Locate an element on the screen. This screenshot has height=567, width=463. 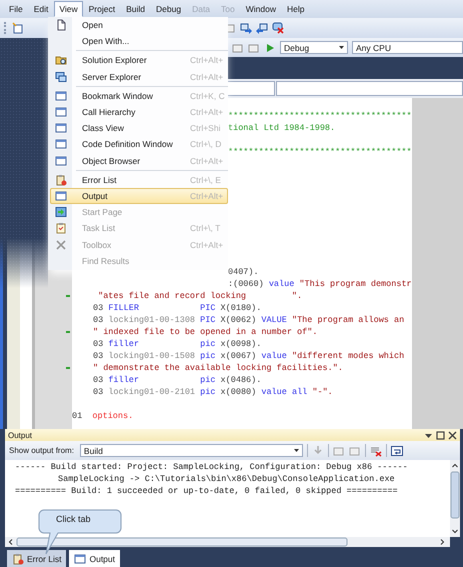
clipboard-icon is located at coordinates (61, 228).